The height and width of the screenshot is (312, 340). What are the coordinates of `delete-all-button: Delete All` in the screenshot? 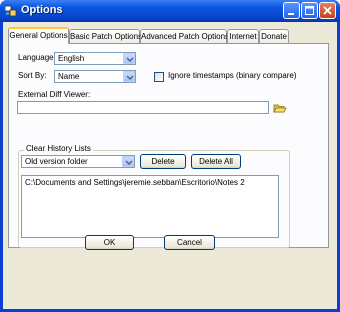 It's located at (216, 161).